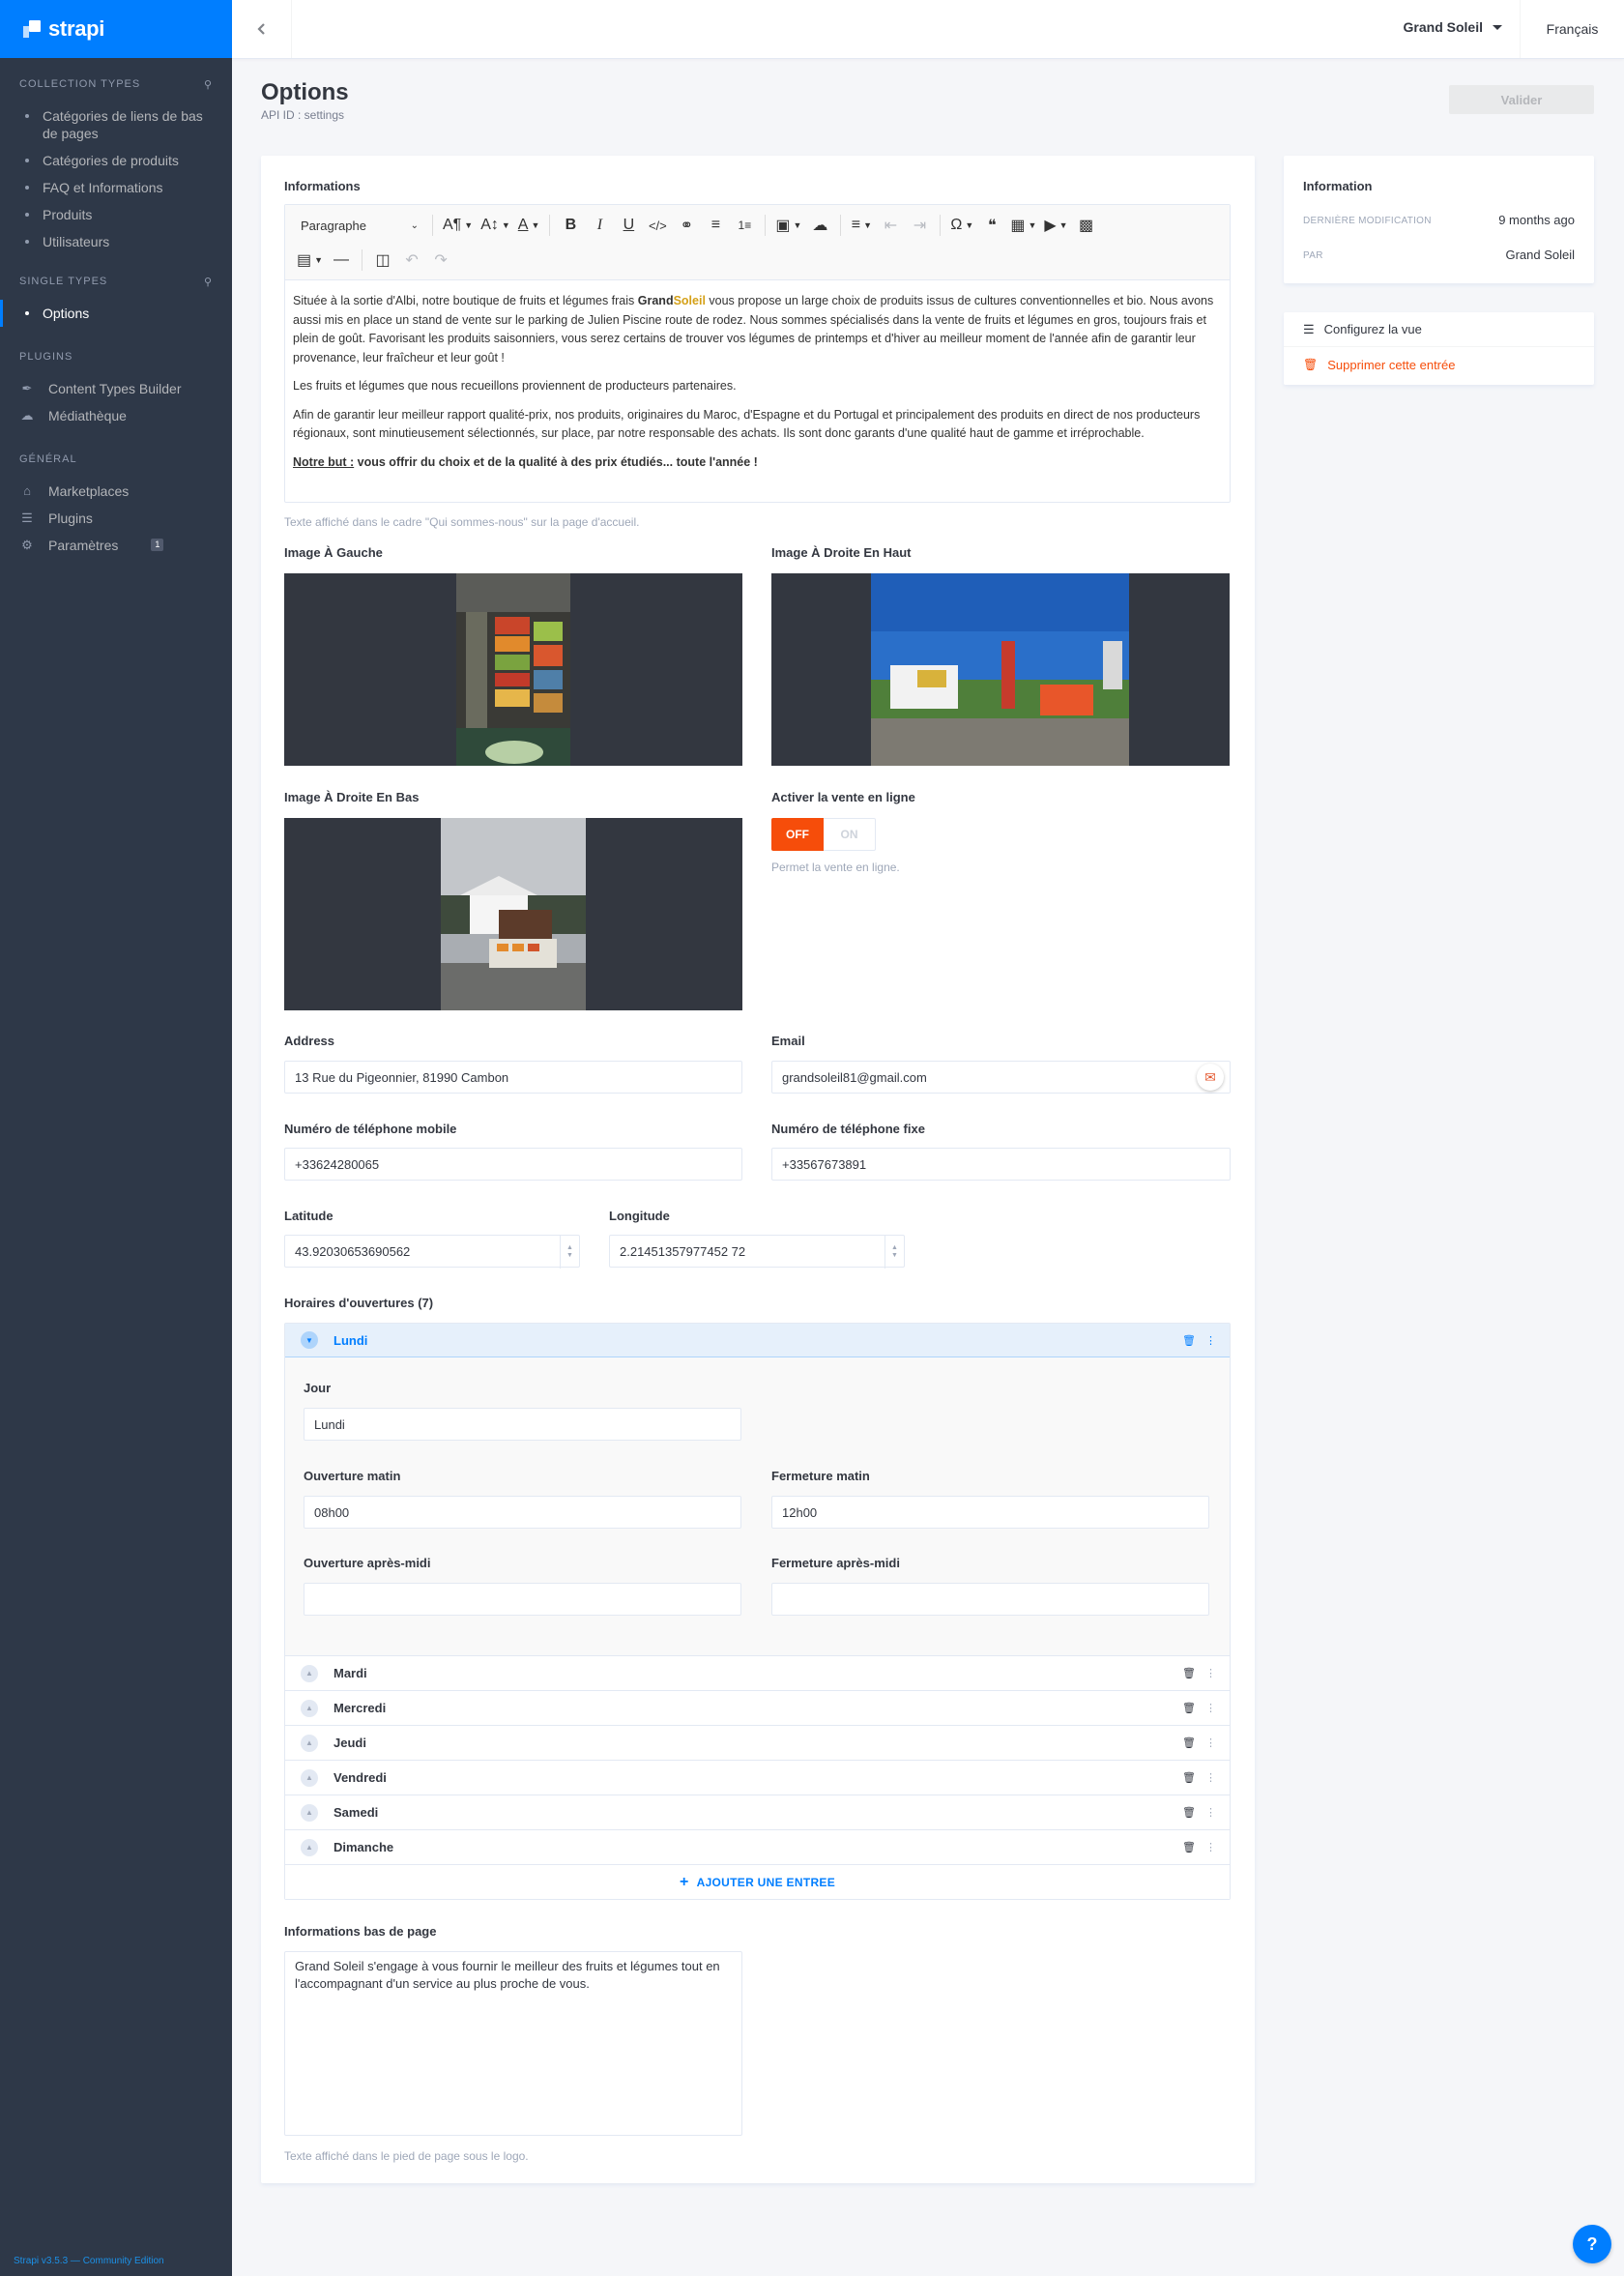 The image size is (1624, 2276). Describe the element at coordinates (310, 1340) in the screenshot. I see `chevron-down-icon: ▼` at that location.